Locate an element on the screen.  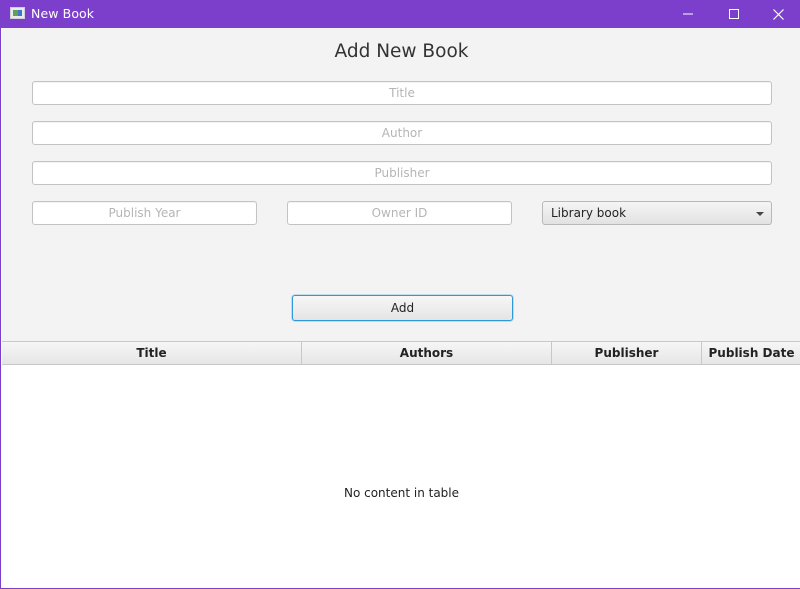
owner-id-input is located at coordinates (399, 213).